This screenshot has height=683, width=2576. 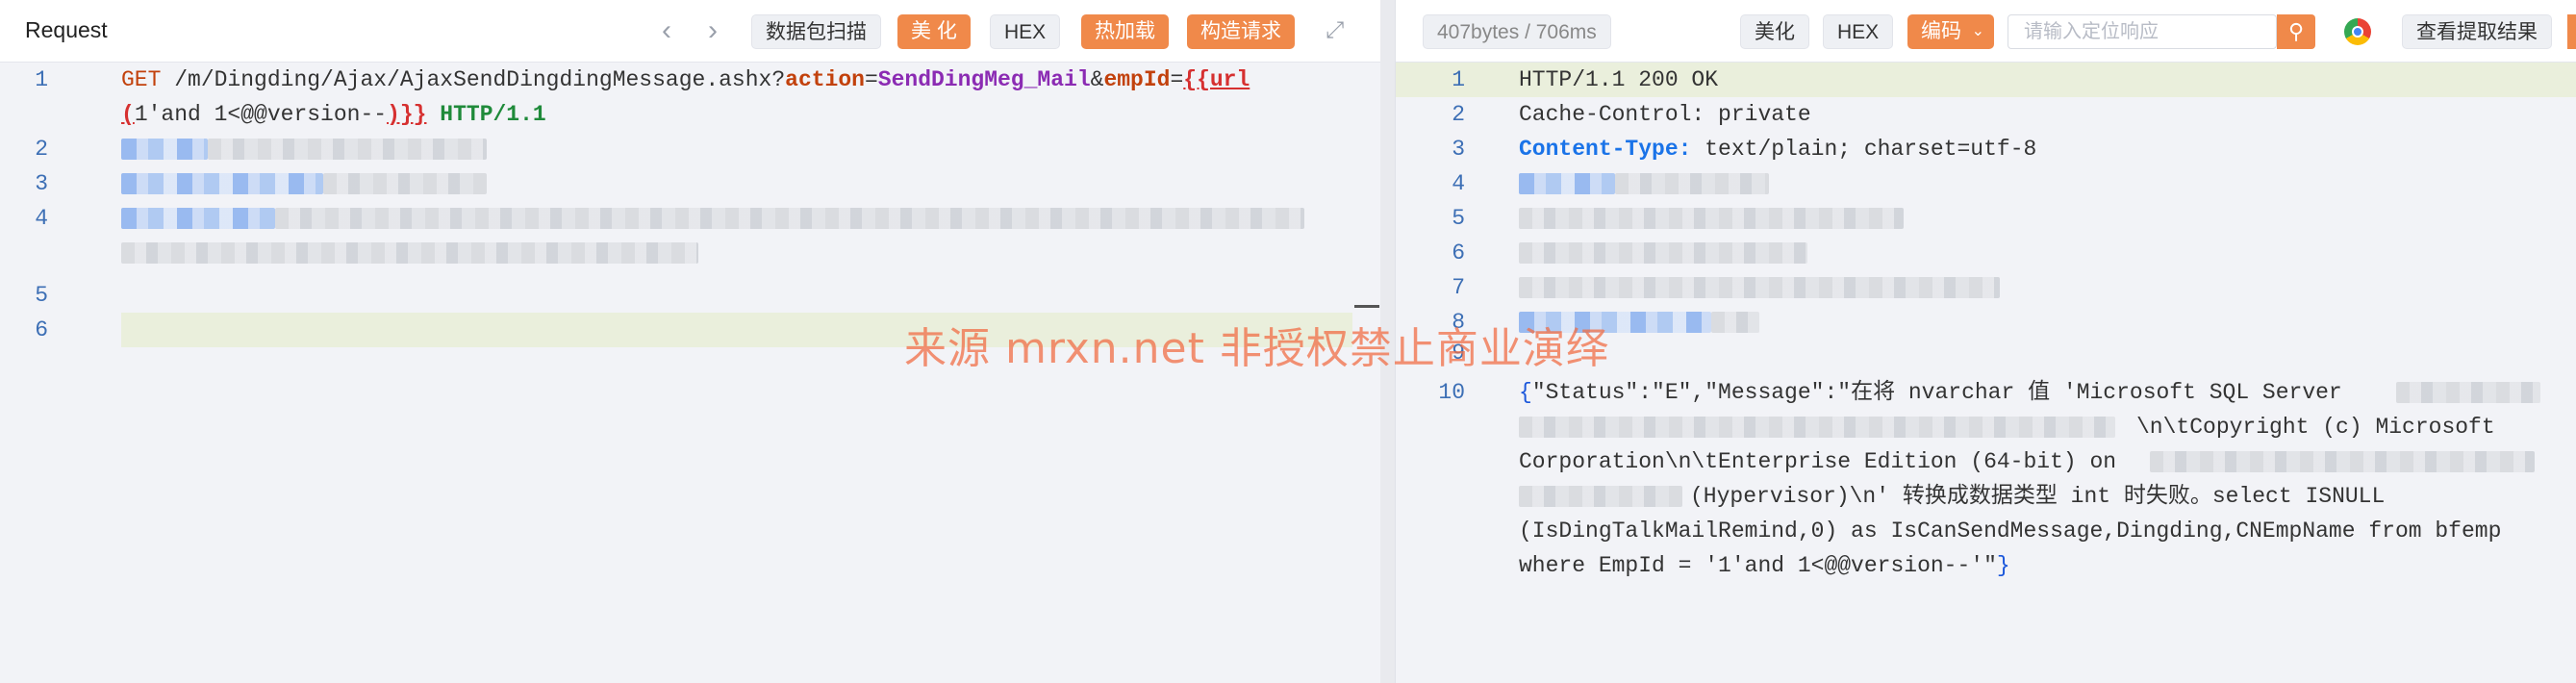 I want to click on response-line-10-wrap-1: \n\tCopyright (c) Microsoft, so click(x=1986, y=427).